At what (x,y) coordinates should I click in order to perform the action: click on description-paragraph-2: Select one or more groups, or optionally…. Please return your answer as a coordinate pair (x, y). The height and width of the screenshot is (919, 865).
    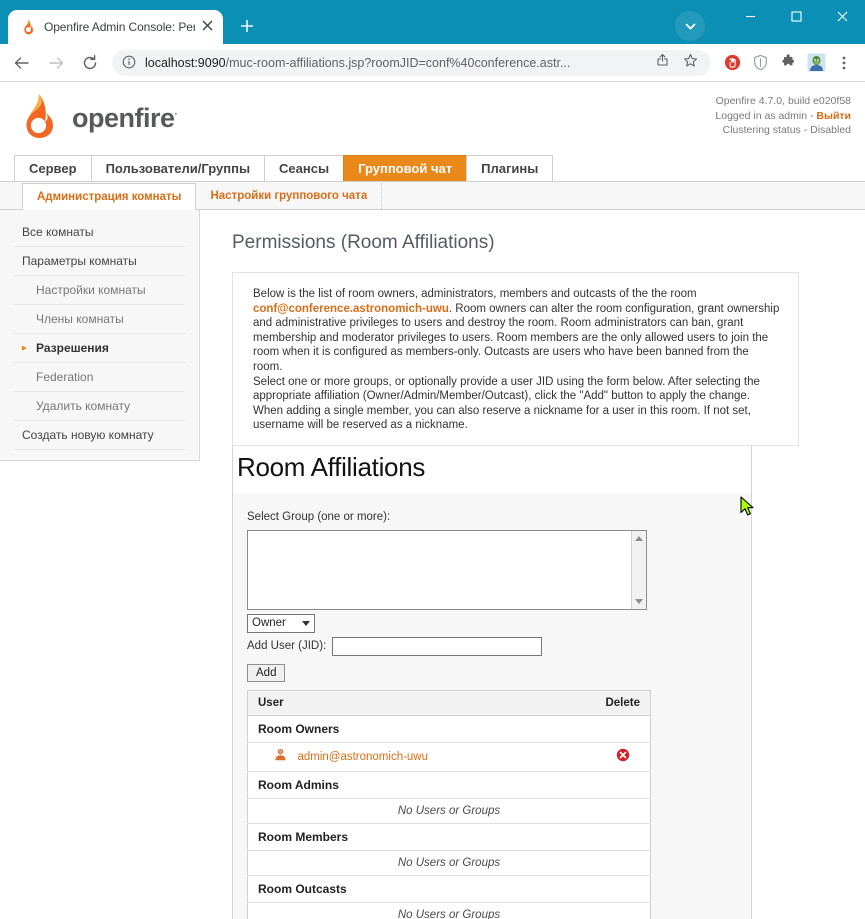
    Looking at the image, I should click on (506, 403).